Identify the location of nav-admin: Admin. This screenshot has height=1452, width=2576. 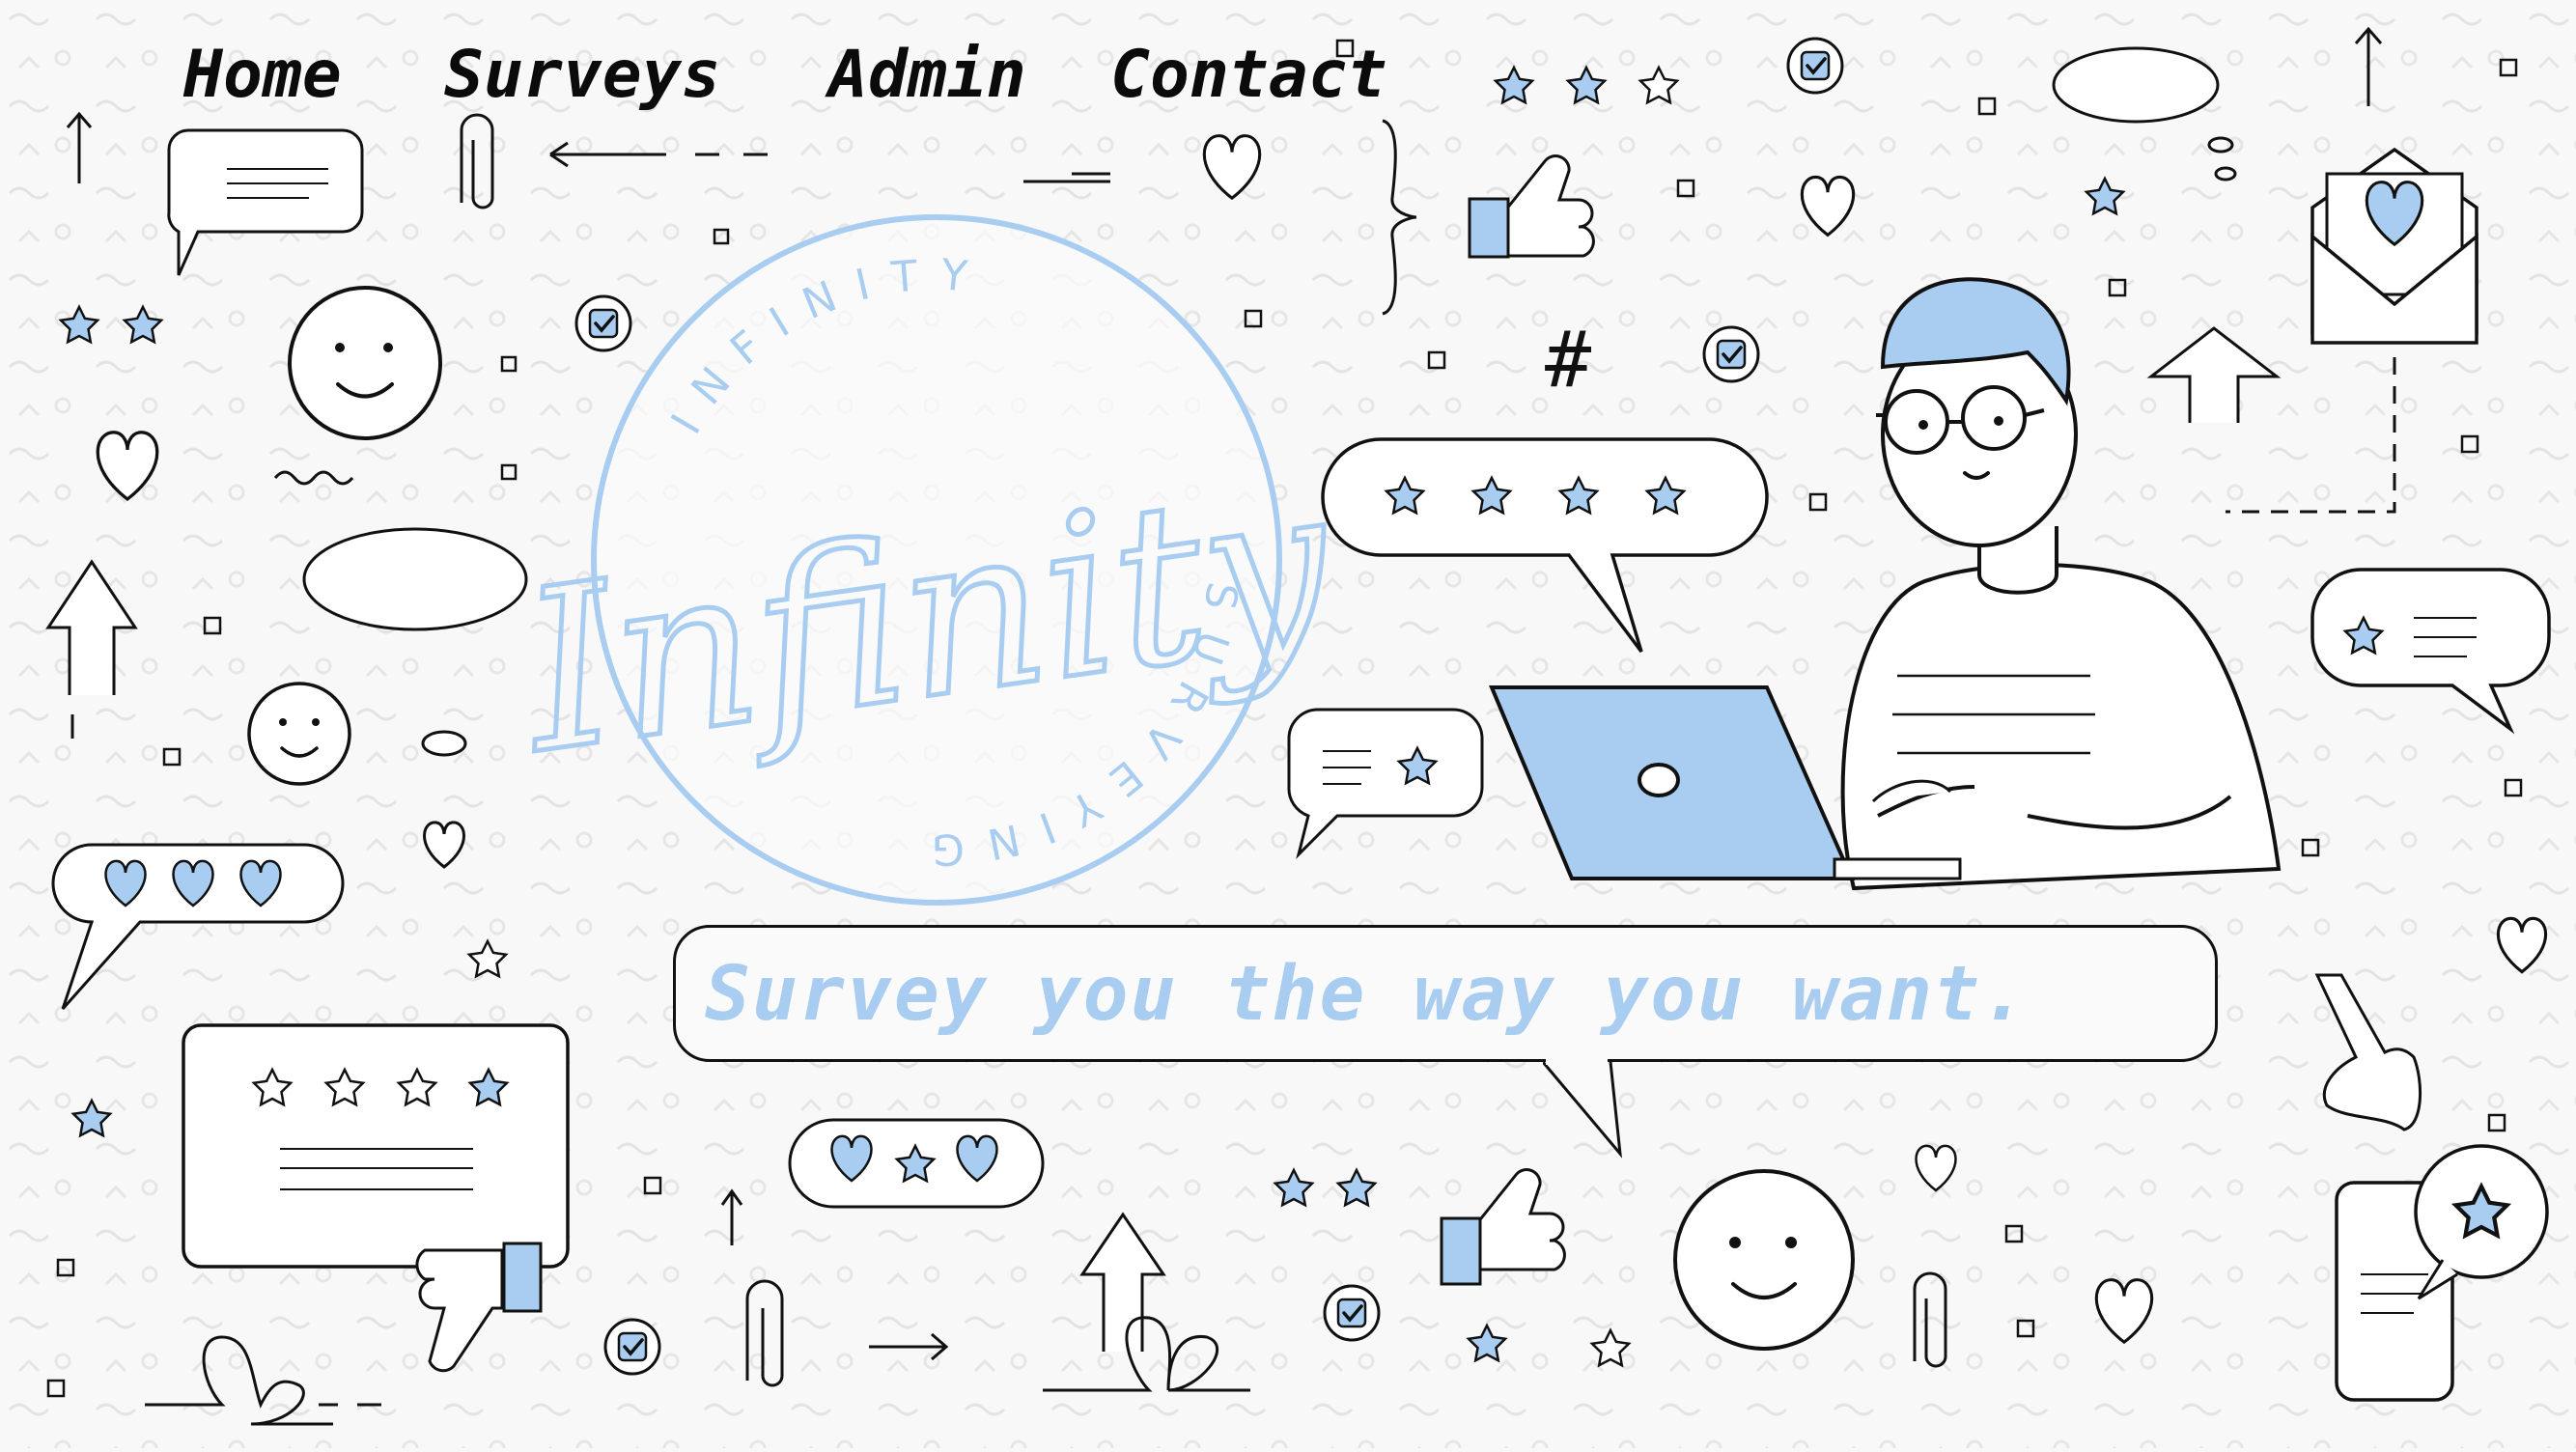
(927, 75).